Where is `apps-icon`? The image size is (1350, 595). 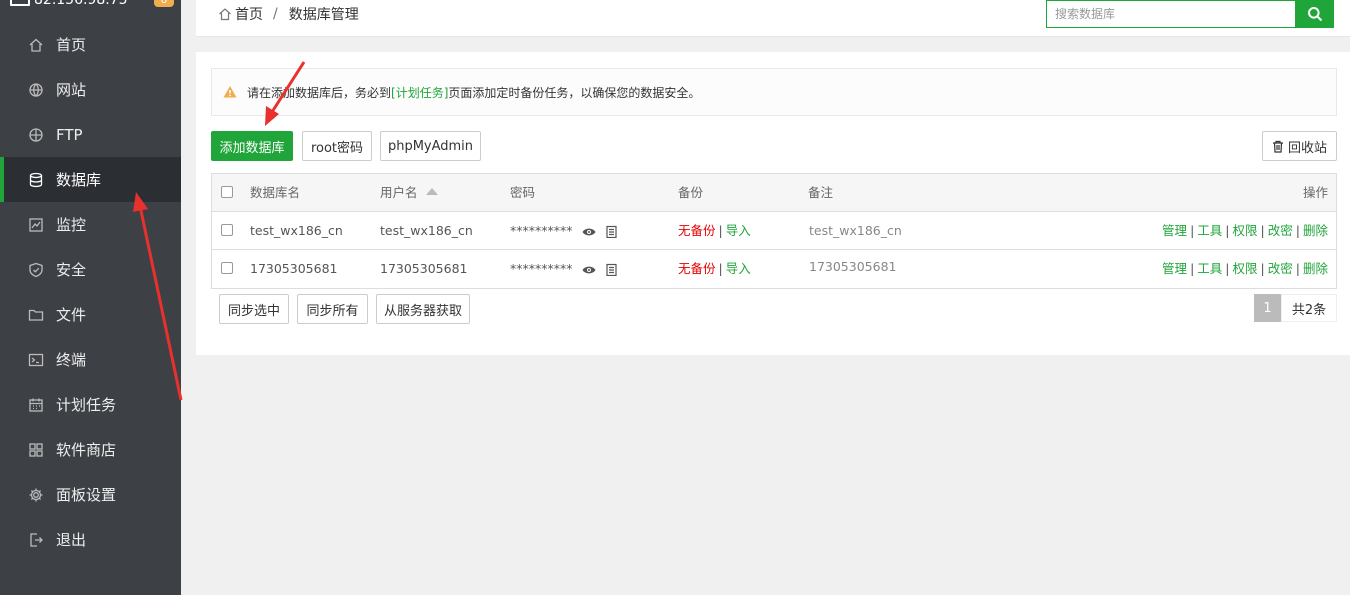 apps-icon is located at coordinates (36, 450).